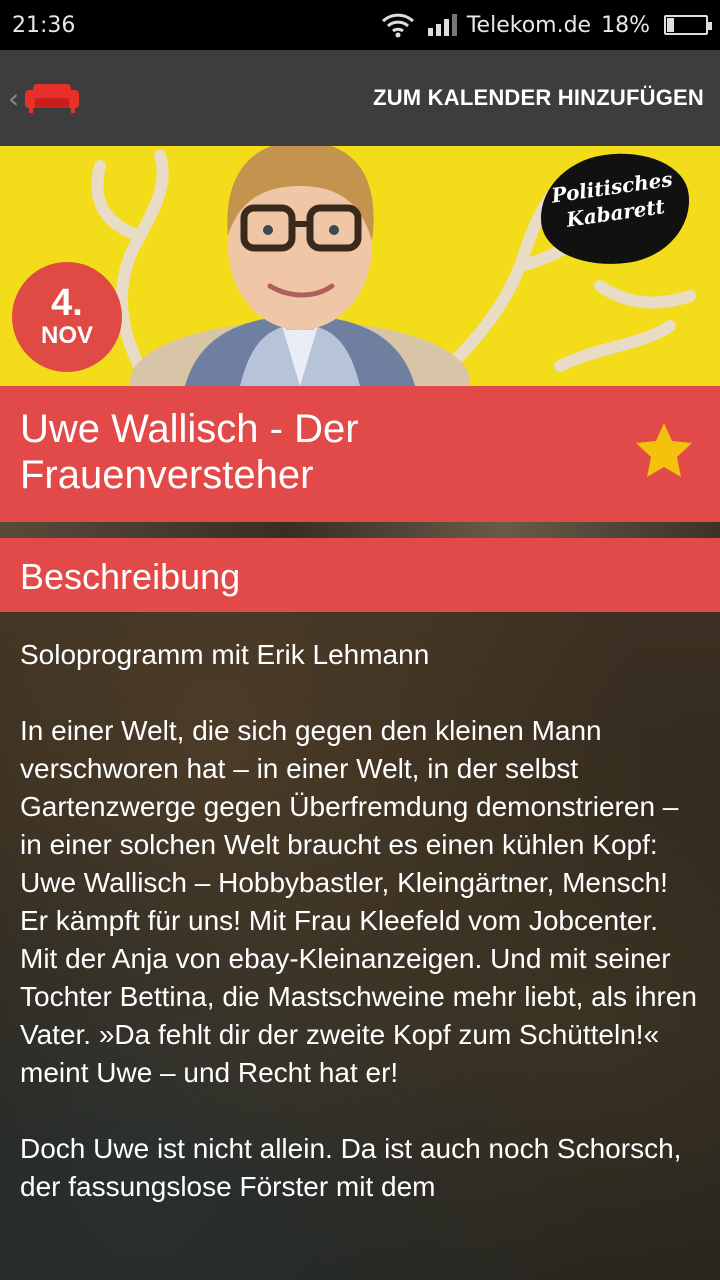 Image resolution: width=720 pixels, height=1280 pixels. I want to click on status-icons: Telekom.de 18%, so click(546, 25).